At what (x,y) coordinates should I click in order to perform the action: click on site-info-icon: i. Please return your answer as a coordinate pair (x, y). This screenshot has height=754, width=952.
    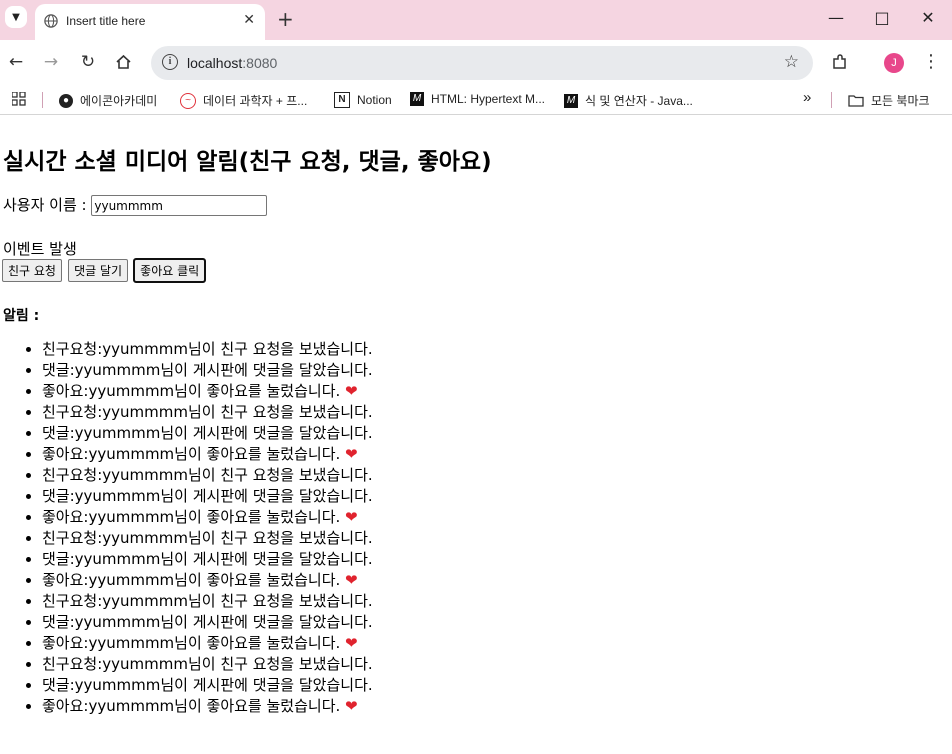
    Looking at the image, I should click on (170, 62).